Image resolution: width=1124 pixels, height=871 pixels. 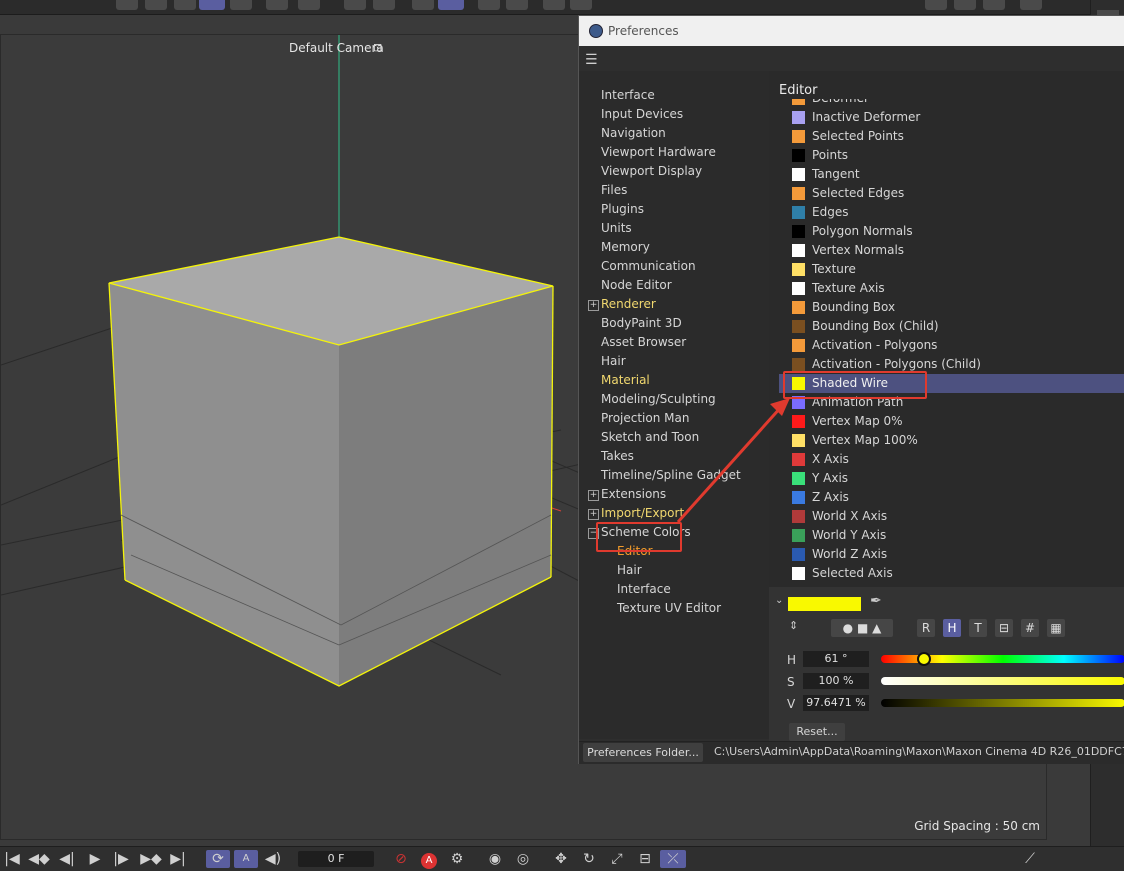 I want to click on rotation-key-icon: ◎, so click(x=523, y=859).